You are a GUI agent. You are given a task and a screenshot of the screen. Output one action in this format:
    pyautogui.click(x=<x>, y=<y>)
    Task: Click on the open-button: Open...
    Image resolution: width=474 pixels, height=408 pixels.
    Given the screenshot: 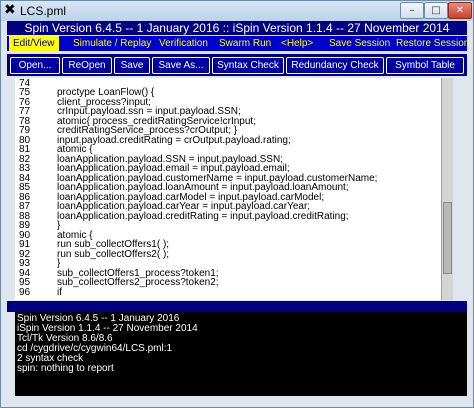 What is the action you would take?
    pyautogui.click(x=35, y=65)
    